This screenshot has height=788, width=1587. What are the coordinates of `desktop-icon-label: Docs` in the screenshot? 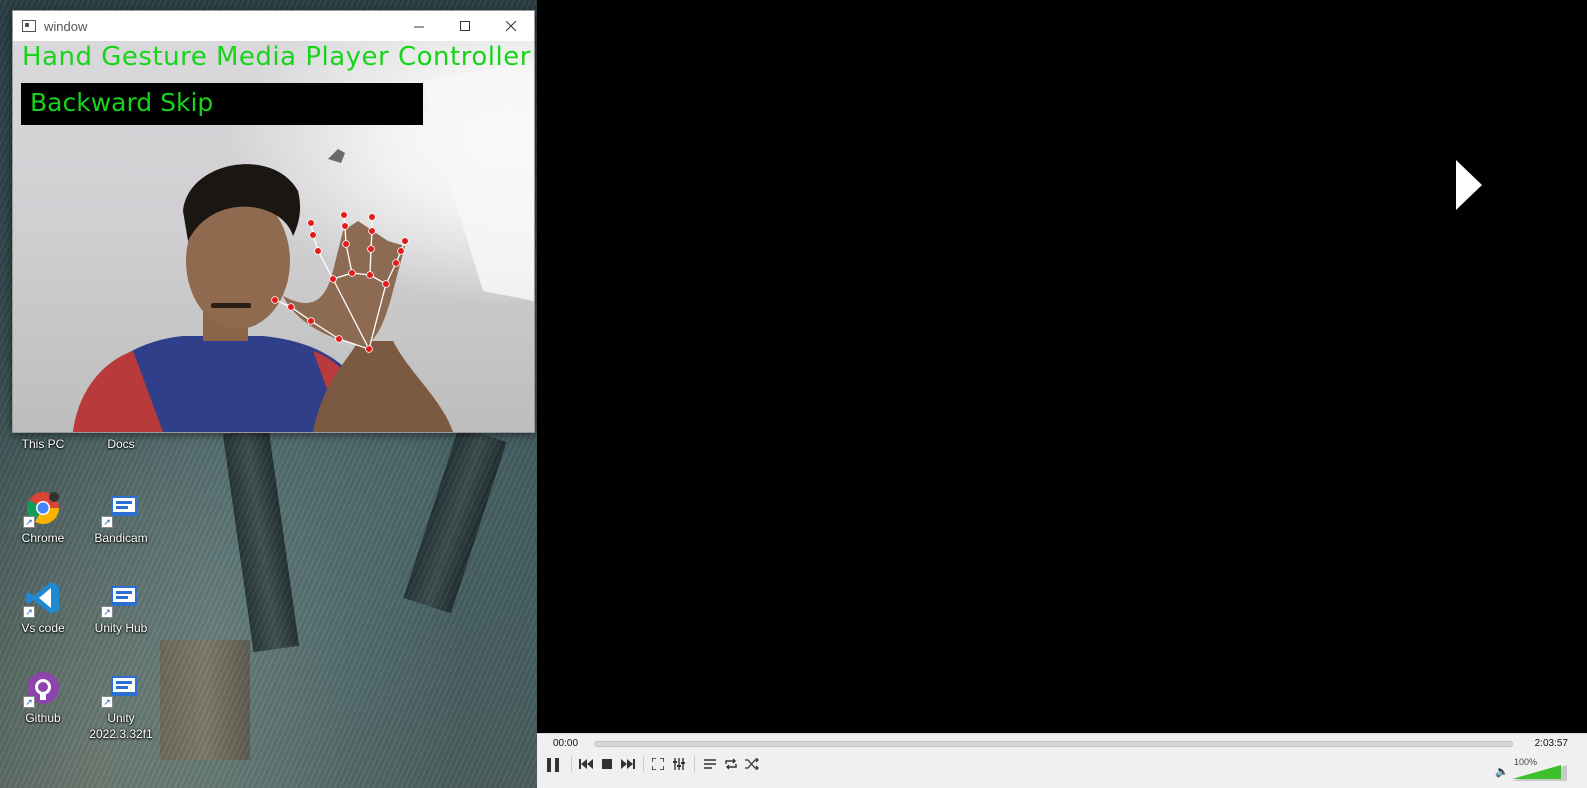 It's located at (121, 444).